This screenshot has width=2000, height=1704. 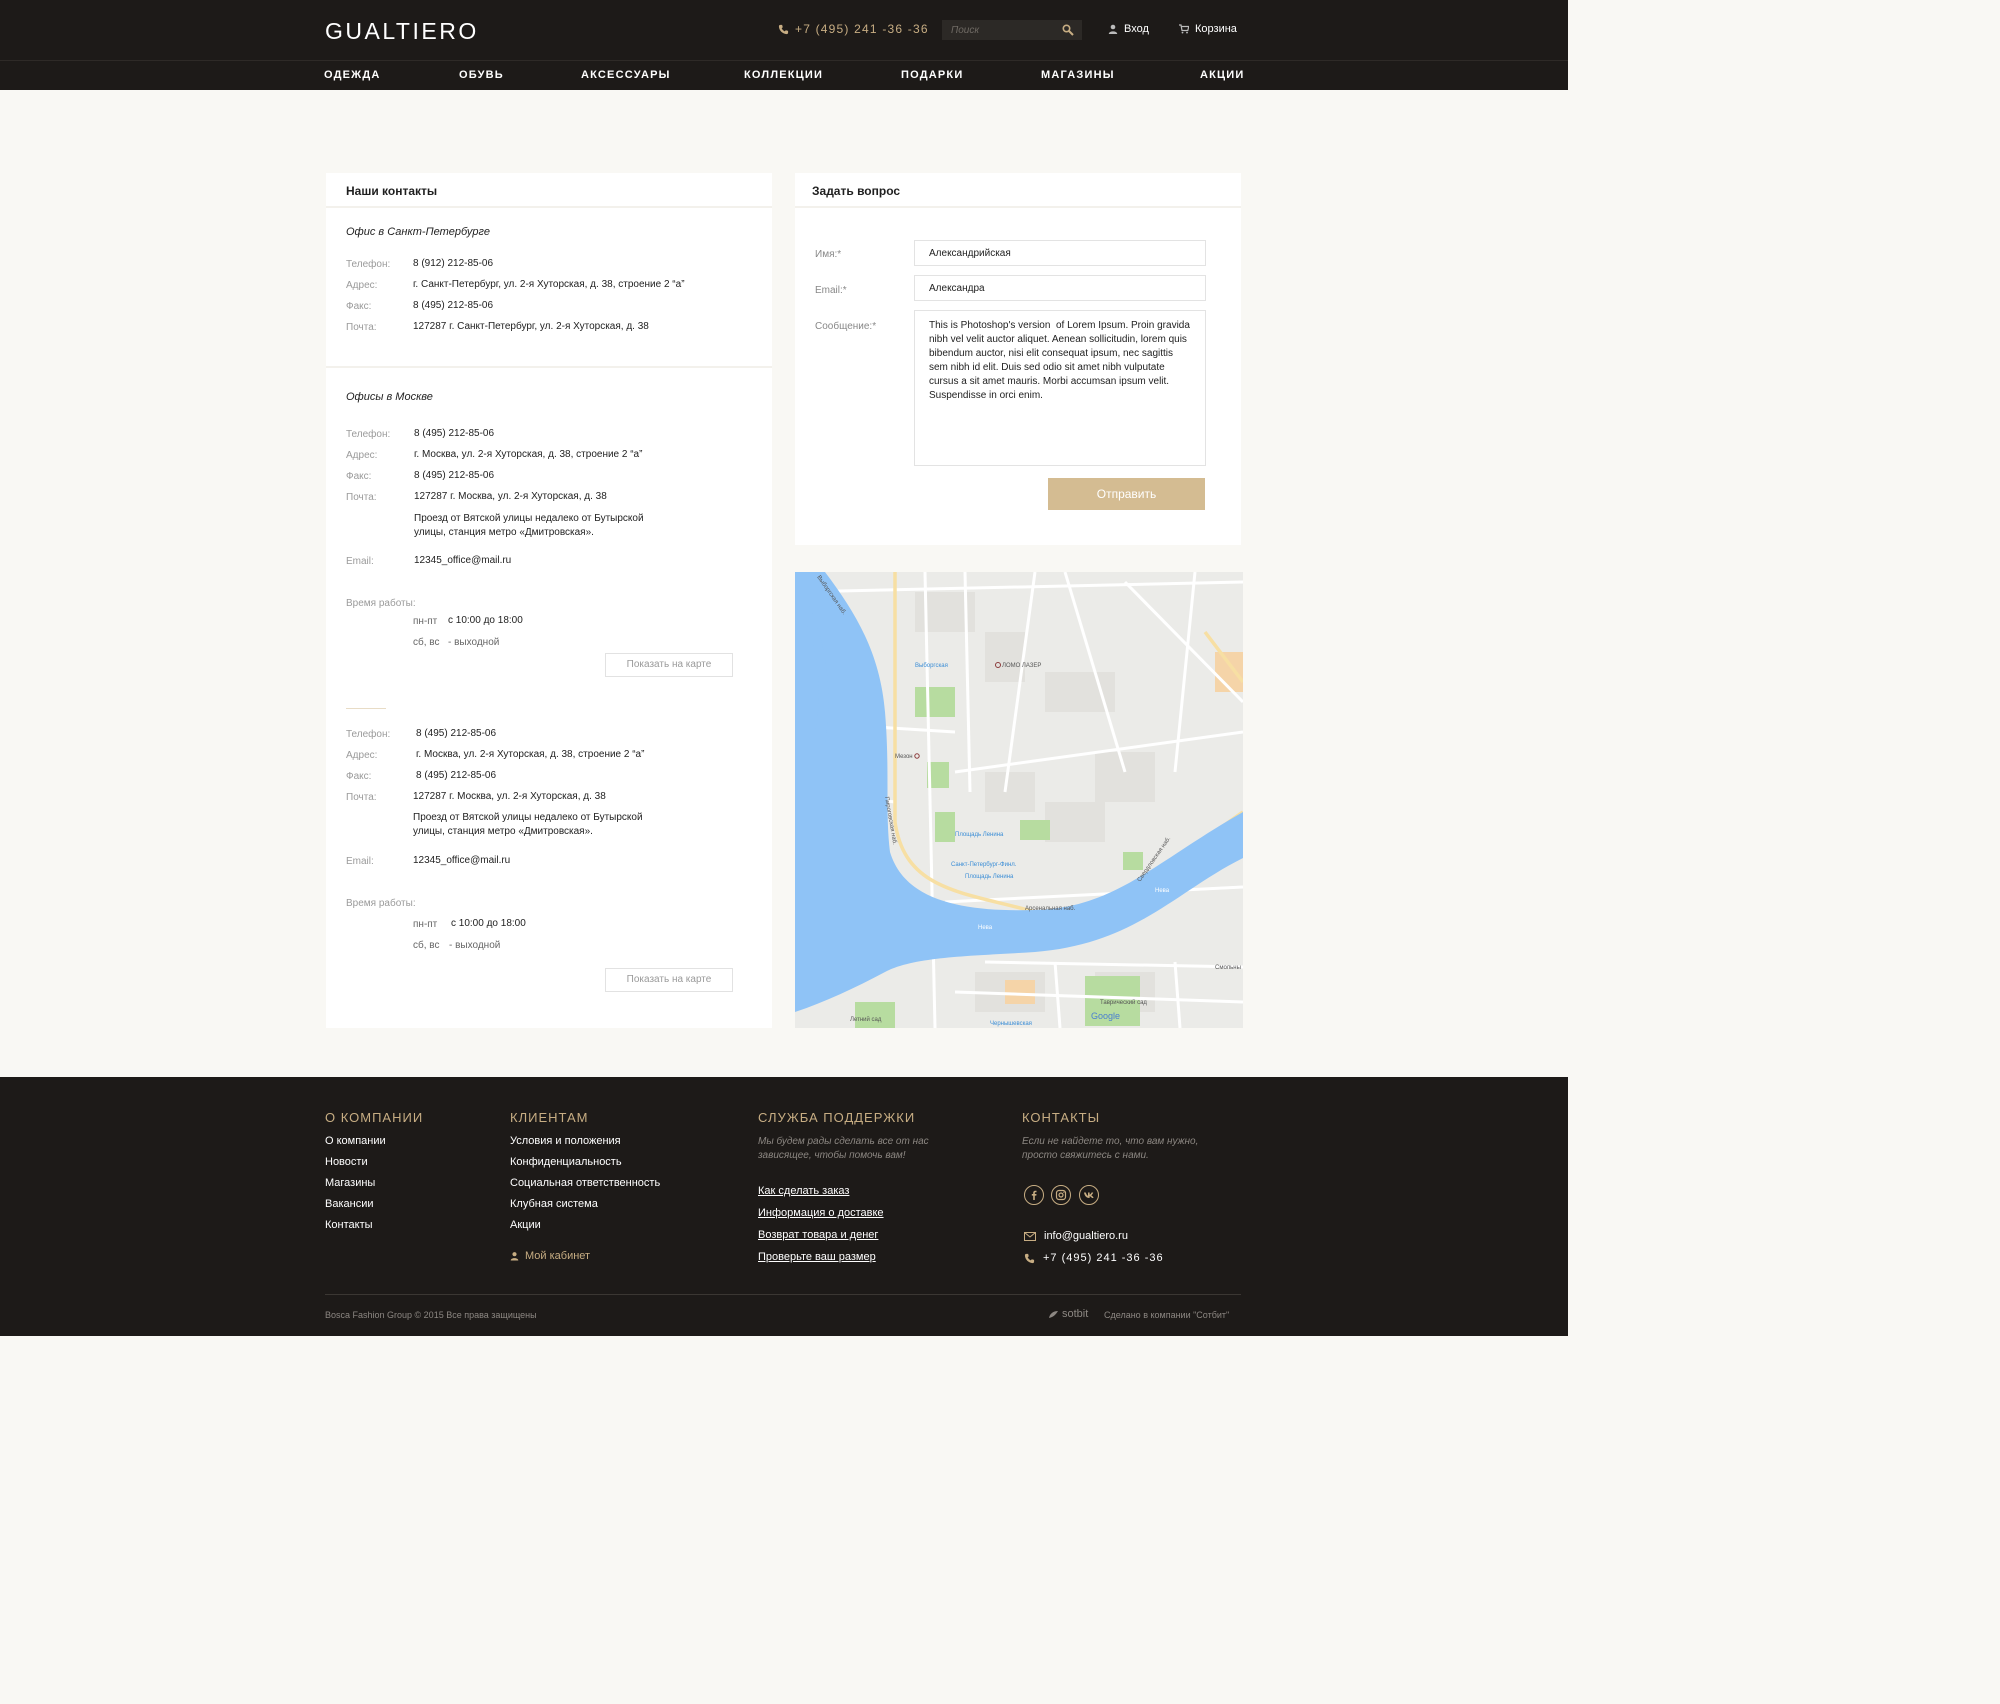 What do you see at coordinates (549, 190) in the screenshot?
I see `contacts-title: Наши контакты` at bounding box center [549, 190].